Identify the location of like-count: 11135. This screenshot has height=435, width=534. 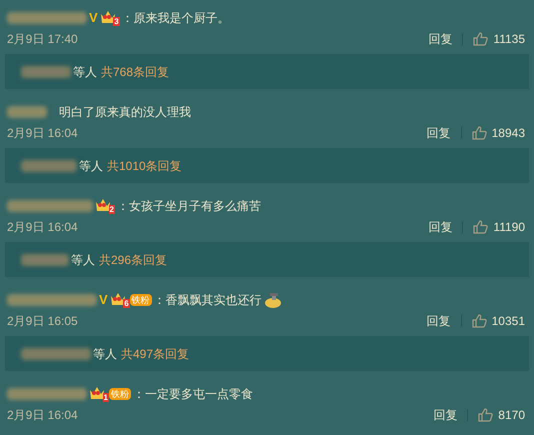
(509, 39).